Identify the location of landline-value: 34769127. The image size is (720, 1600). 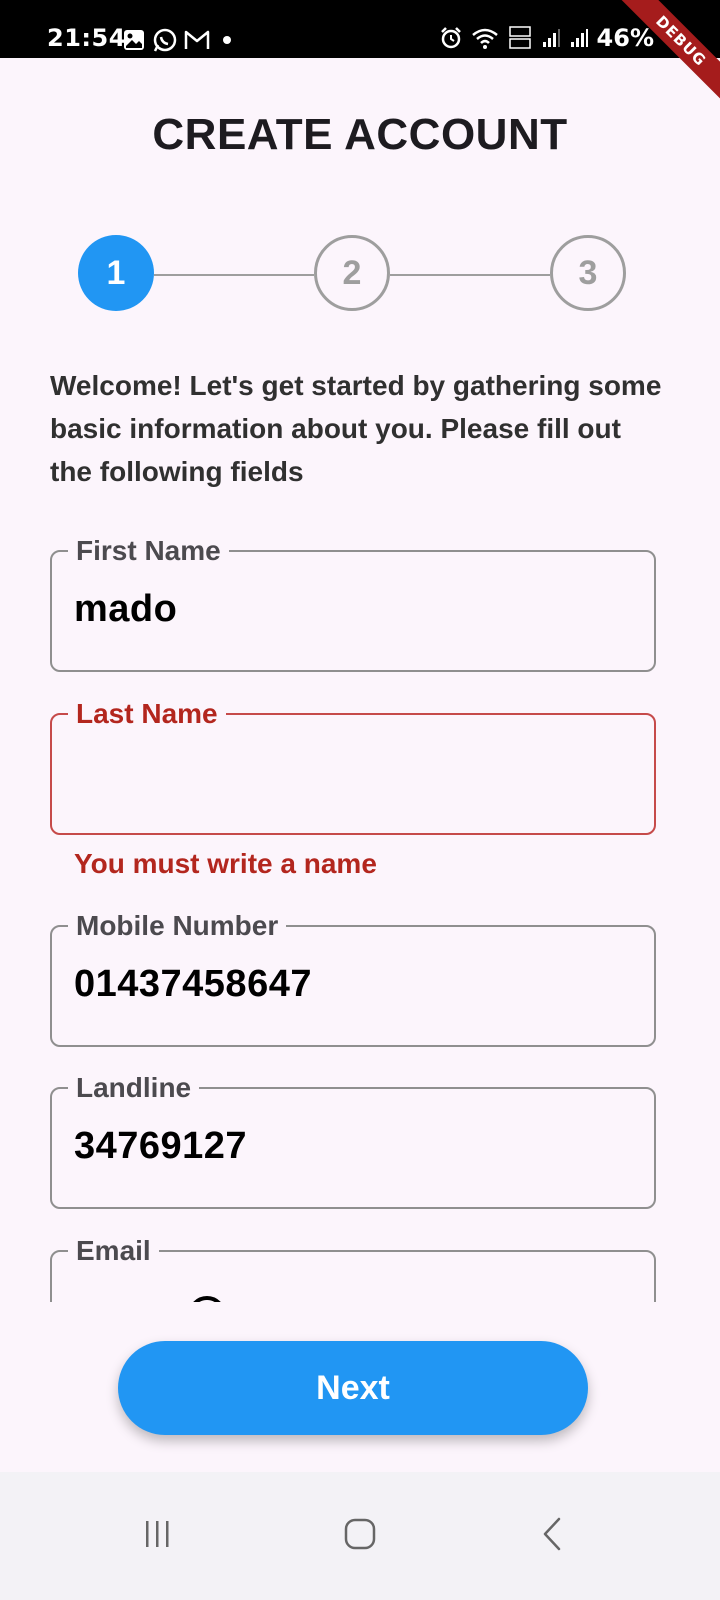
(161, 1146).